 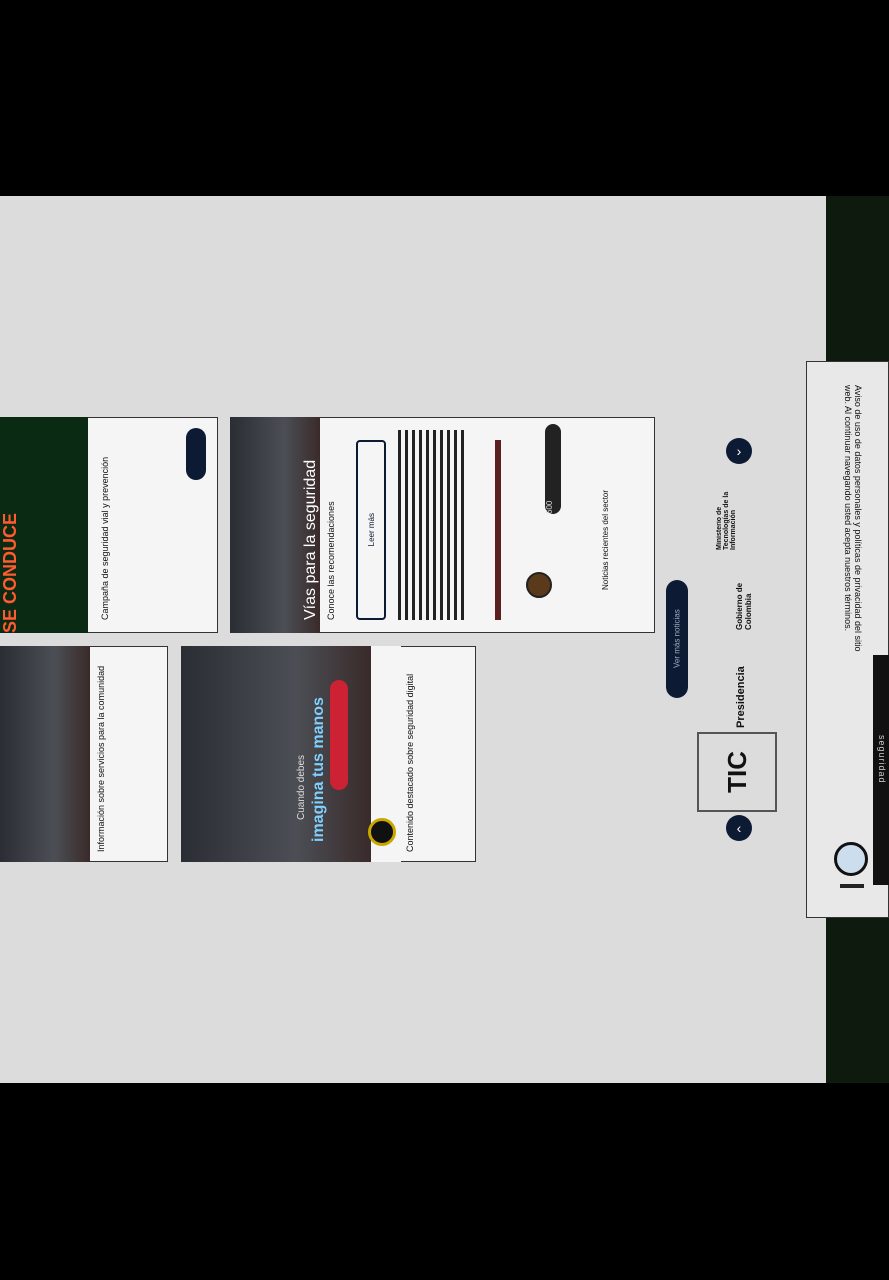 I want to click on carousel-next-button: ›, so click(x=739, y=451).